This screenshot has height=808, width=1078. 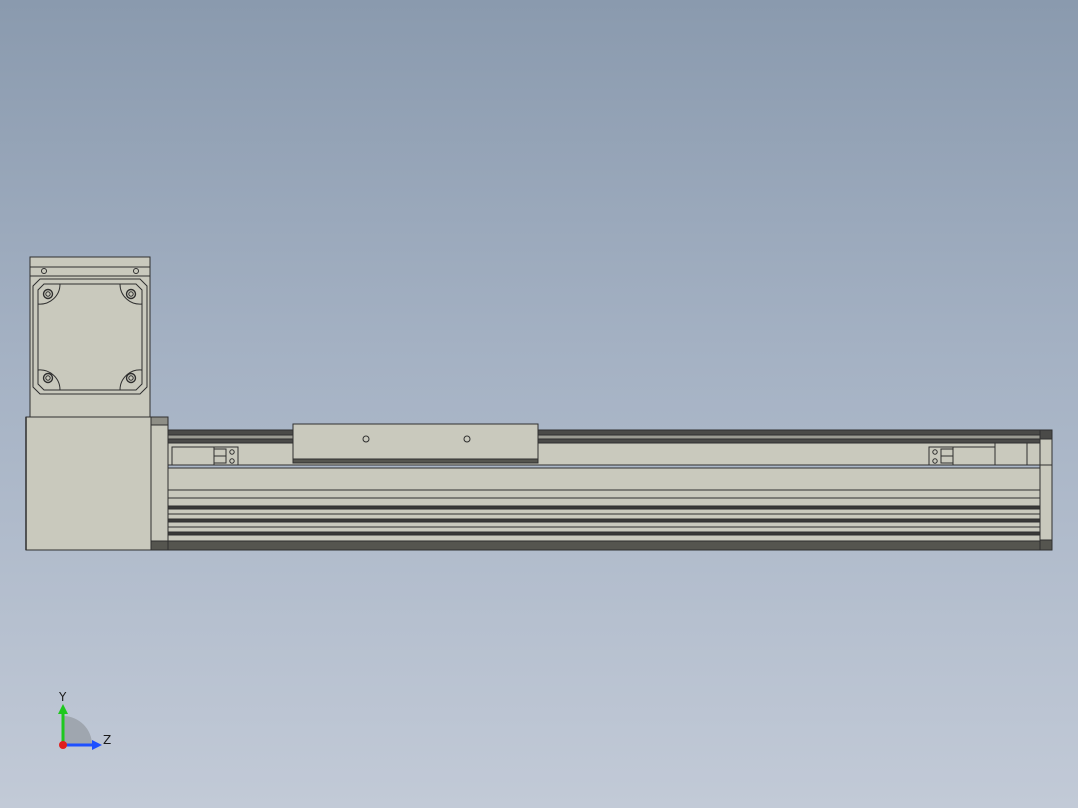 What do you see at coordinates (77, 730) in the screenshot?
I see `triad-quadrant-shape` at bounding box center [77, 730].